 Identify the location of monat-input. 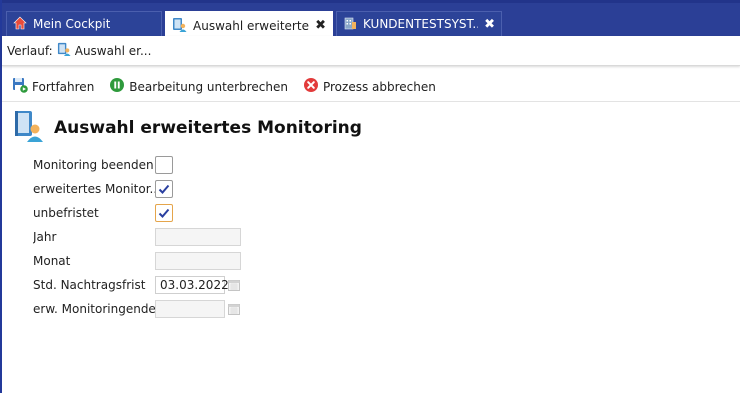
(198, 261).